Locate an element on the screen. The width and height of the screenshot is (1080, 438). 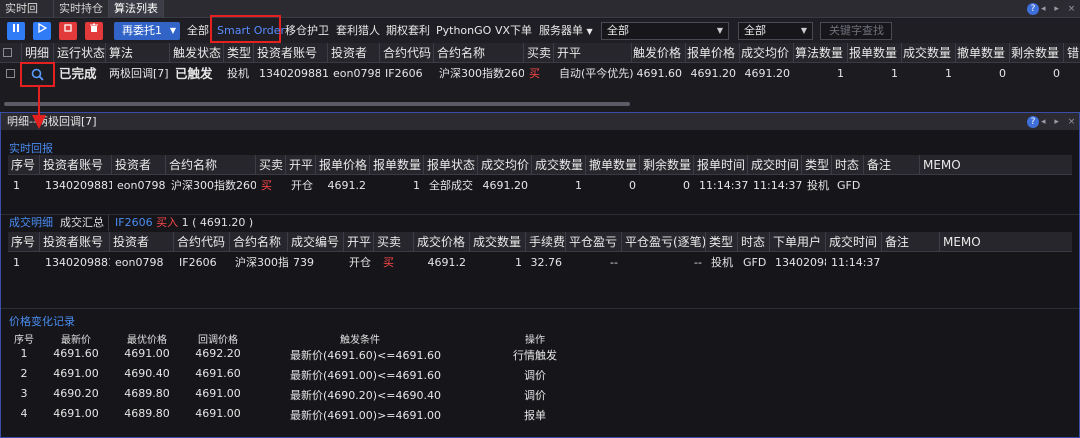
pause-button is located at coordinates (16, 31).